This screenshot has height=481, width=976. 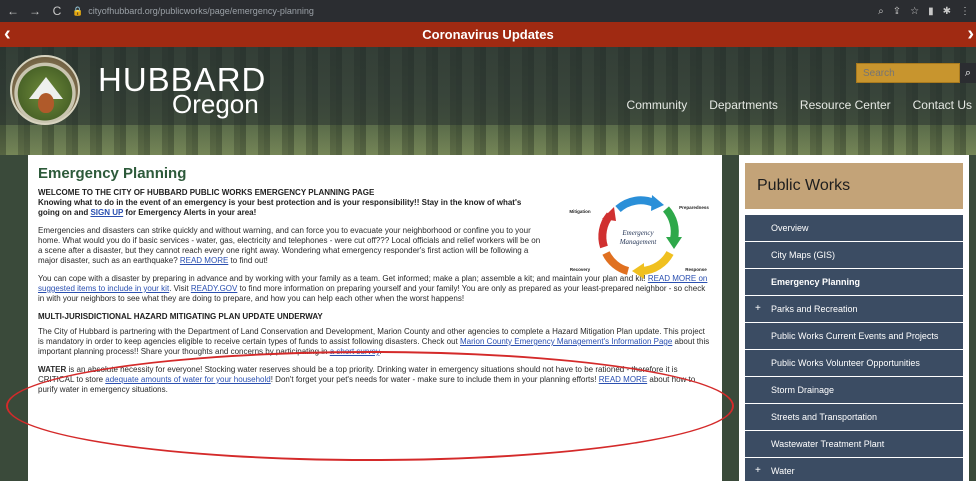 What do you see at coordinates (670, 223) in the screenshot?
I see `cycle-arrow-green` at bounding box center [670, 223].